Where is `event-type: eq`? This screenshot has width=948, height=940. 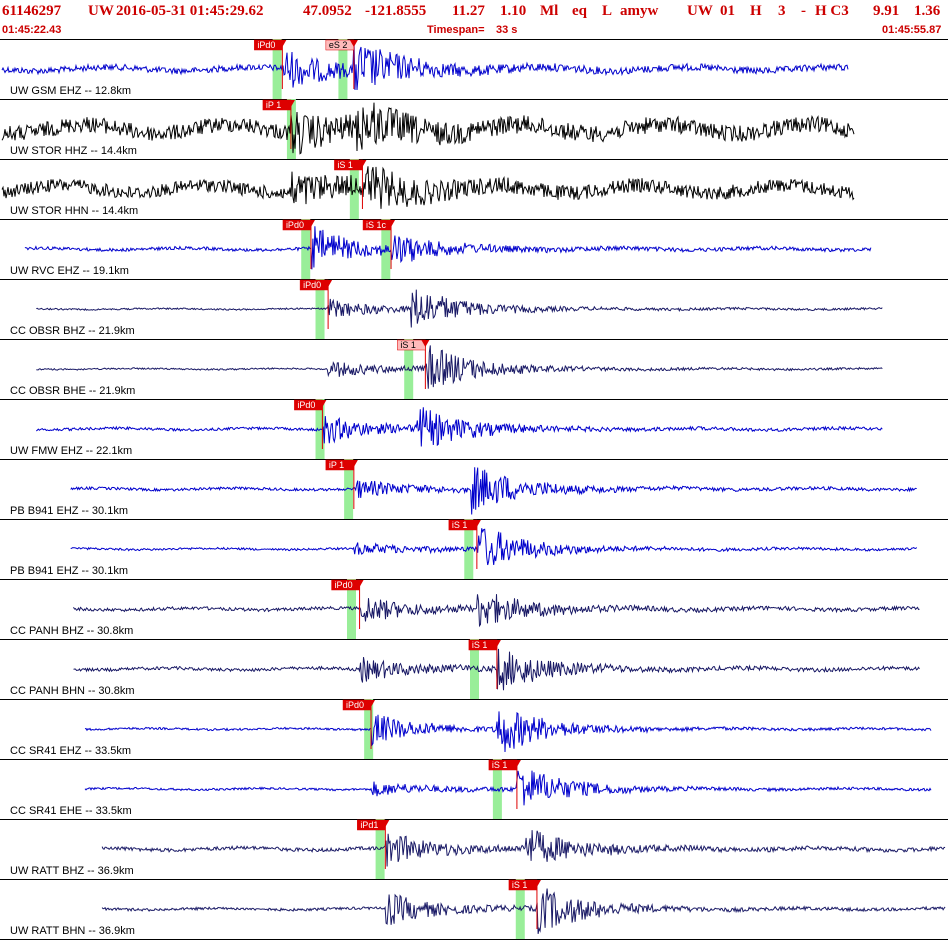
event-type: eq is located at coordinates (579, 11).